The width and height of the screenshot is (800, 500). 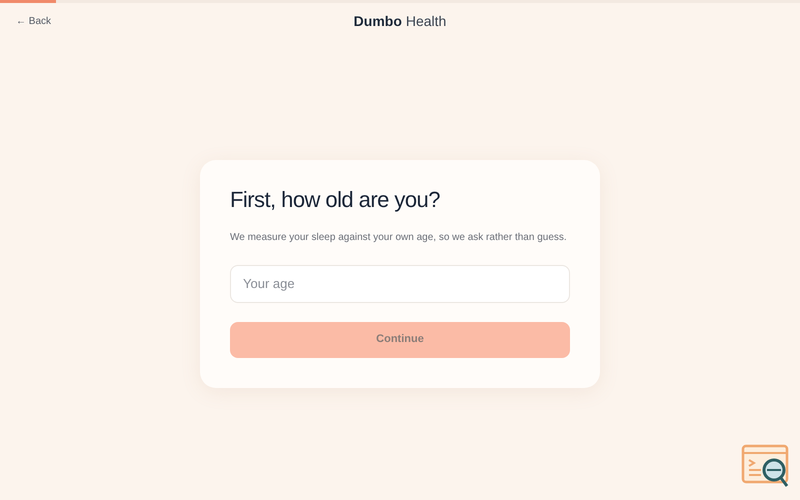 I want to click on logo-wordmark: Dumbo, so click(x=378, y=21).